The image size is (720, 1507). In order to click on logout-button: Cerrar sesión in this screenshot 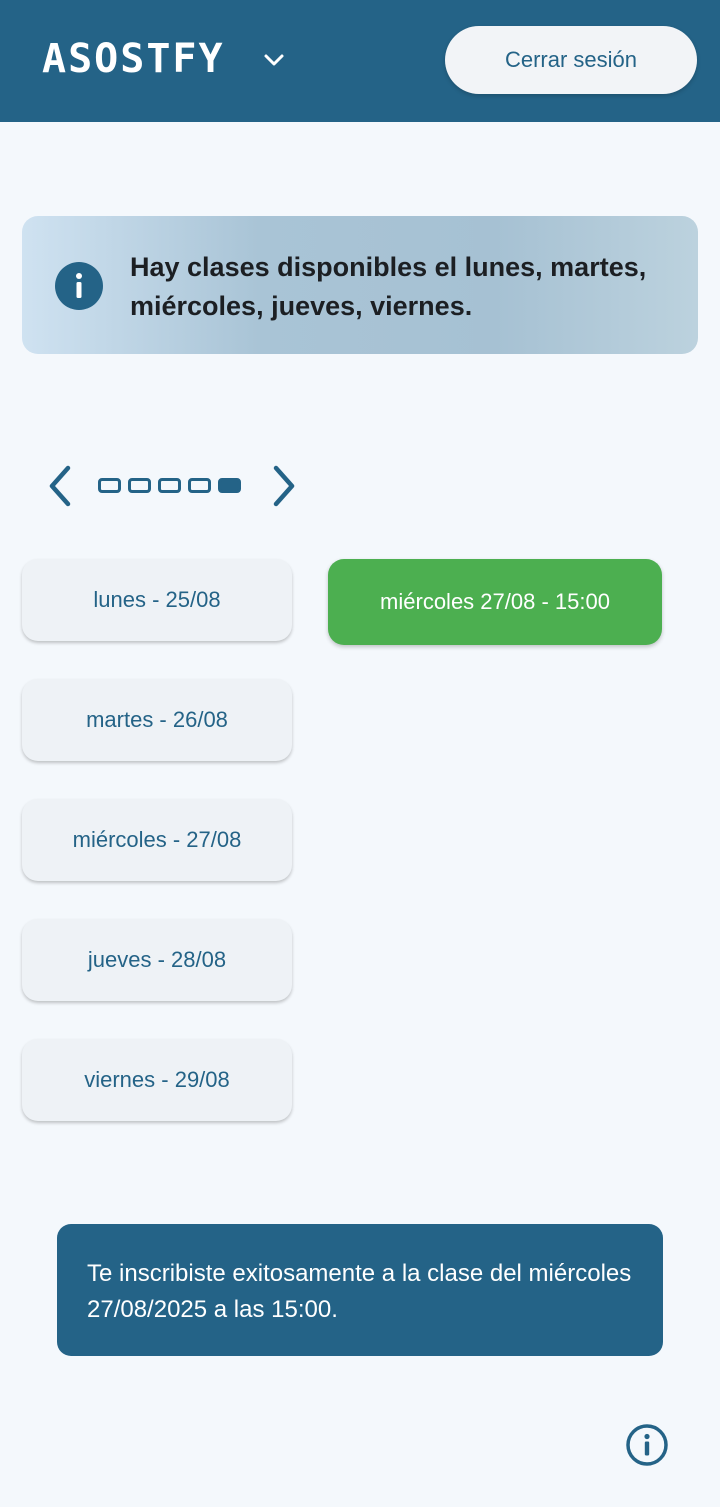, I will do `click(571, 60)`.